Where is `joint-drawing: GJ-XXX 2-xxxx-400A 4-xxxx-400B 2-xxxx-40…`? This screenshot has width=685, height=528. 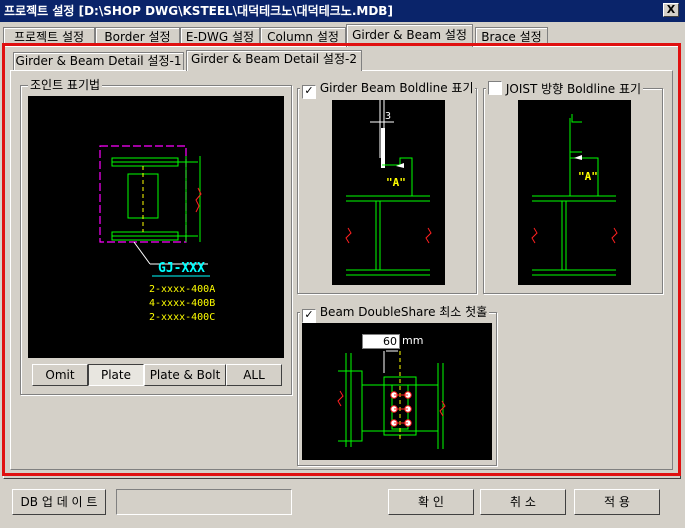
joint-drawing: GJ-XXX 2-xxxx-400A 4-xxxx-400B 2-xxxx-40… is located at coordinates (157, 234).